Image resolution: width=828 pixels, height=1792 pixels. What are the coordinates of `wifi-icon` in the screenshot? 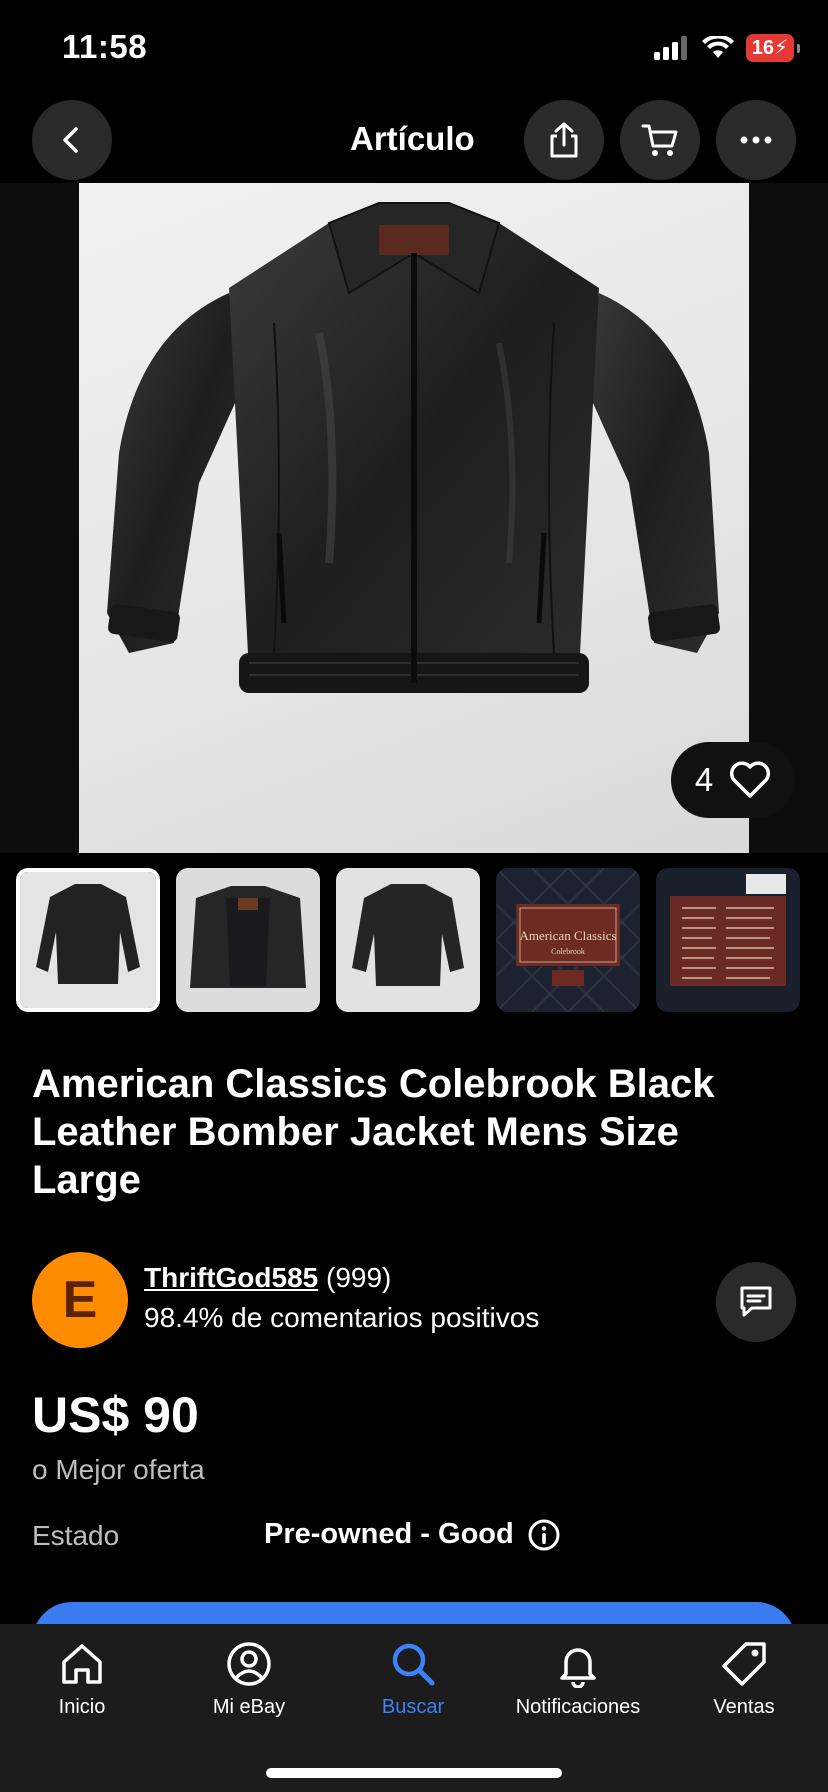 It's located at (717, 47).